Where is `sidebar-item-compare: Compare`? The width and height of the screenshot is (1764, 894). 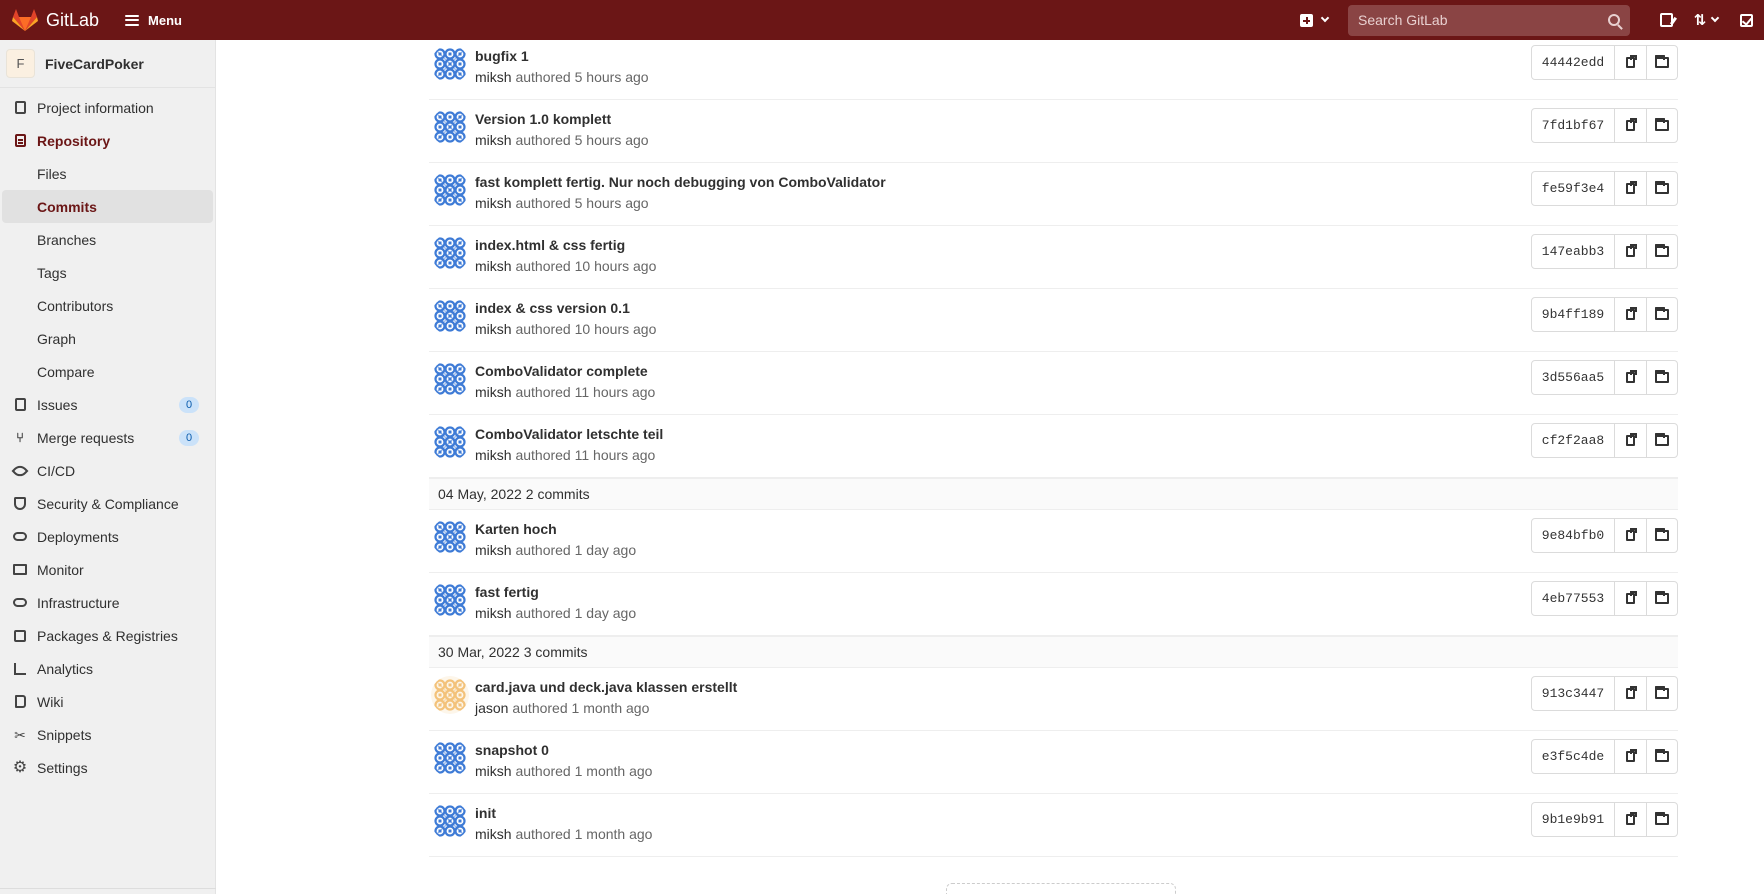
sidebar-item-compare: Compare is located at coordinates (107, 371).